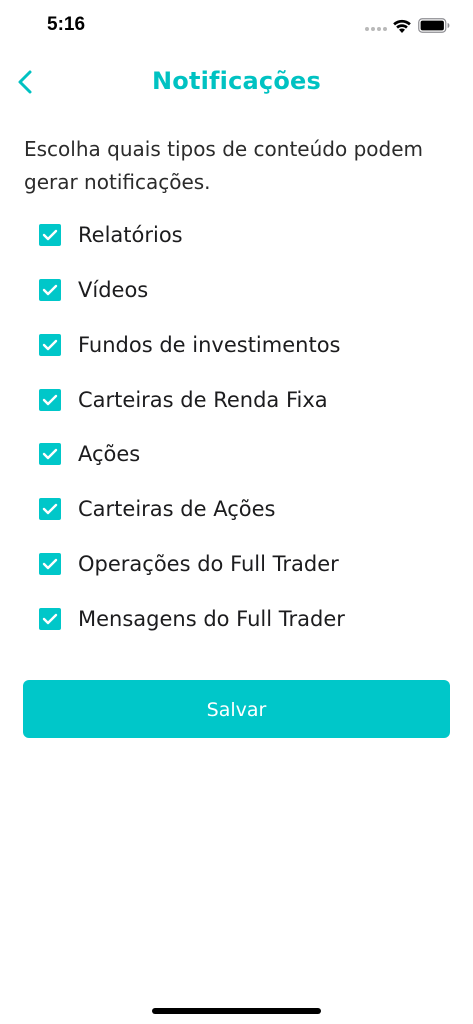 The height and width of the screenshot is (1024, 473). I want to click on option-carteiras-de-renda-fixa: Carteiras de Renda Fixa, so click(236, 400).